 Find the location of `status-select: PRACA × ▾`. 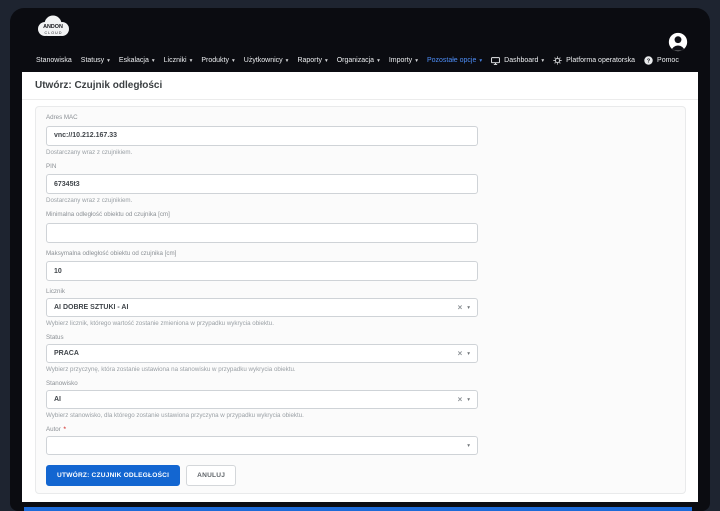

status-select: PRACA × ▾ is located at coordinates (262, 353).